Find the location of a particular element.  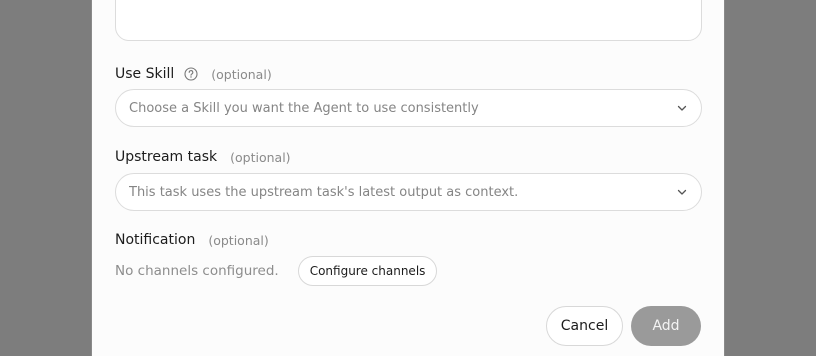

use-skill-label-row: Use Skill (optional) is located at coordinates (193, 74).